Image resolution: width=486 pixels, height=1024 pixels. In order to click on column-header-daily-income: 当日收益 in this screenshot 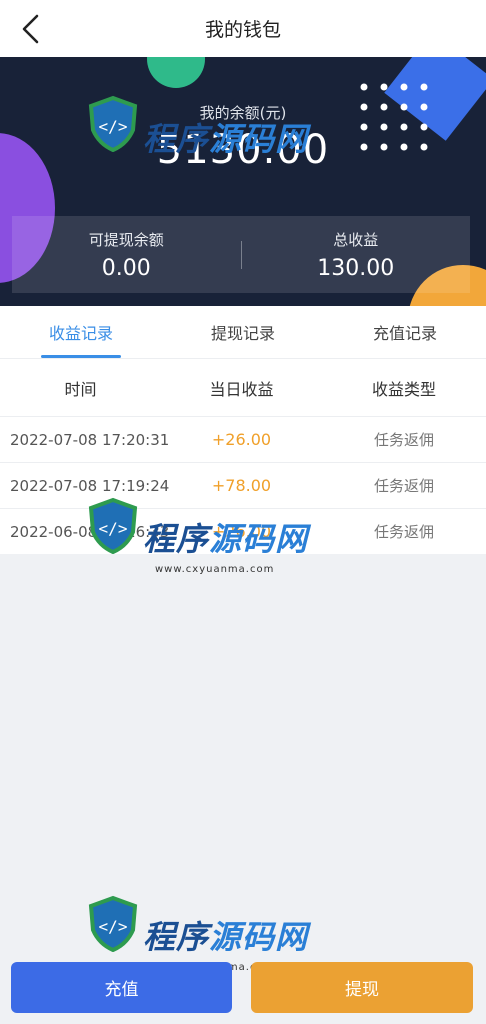, I will do `click(241, 389)`.